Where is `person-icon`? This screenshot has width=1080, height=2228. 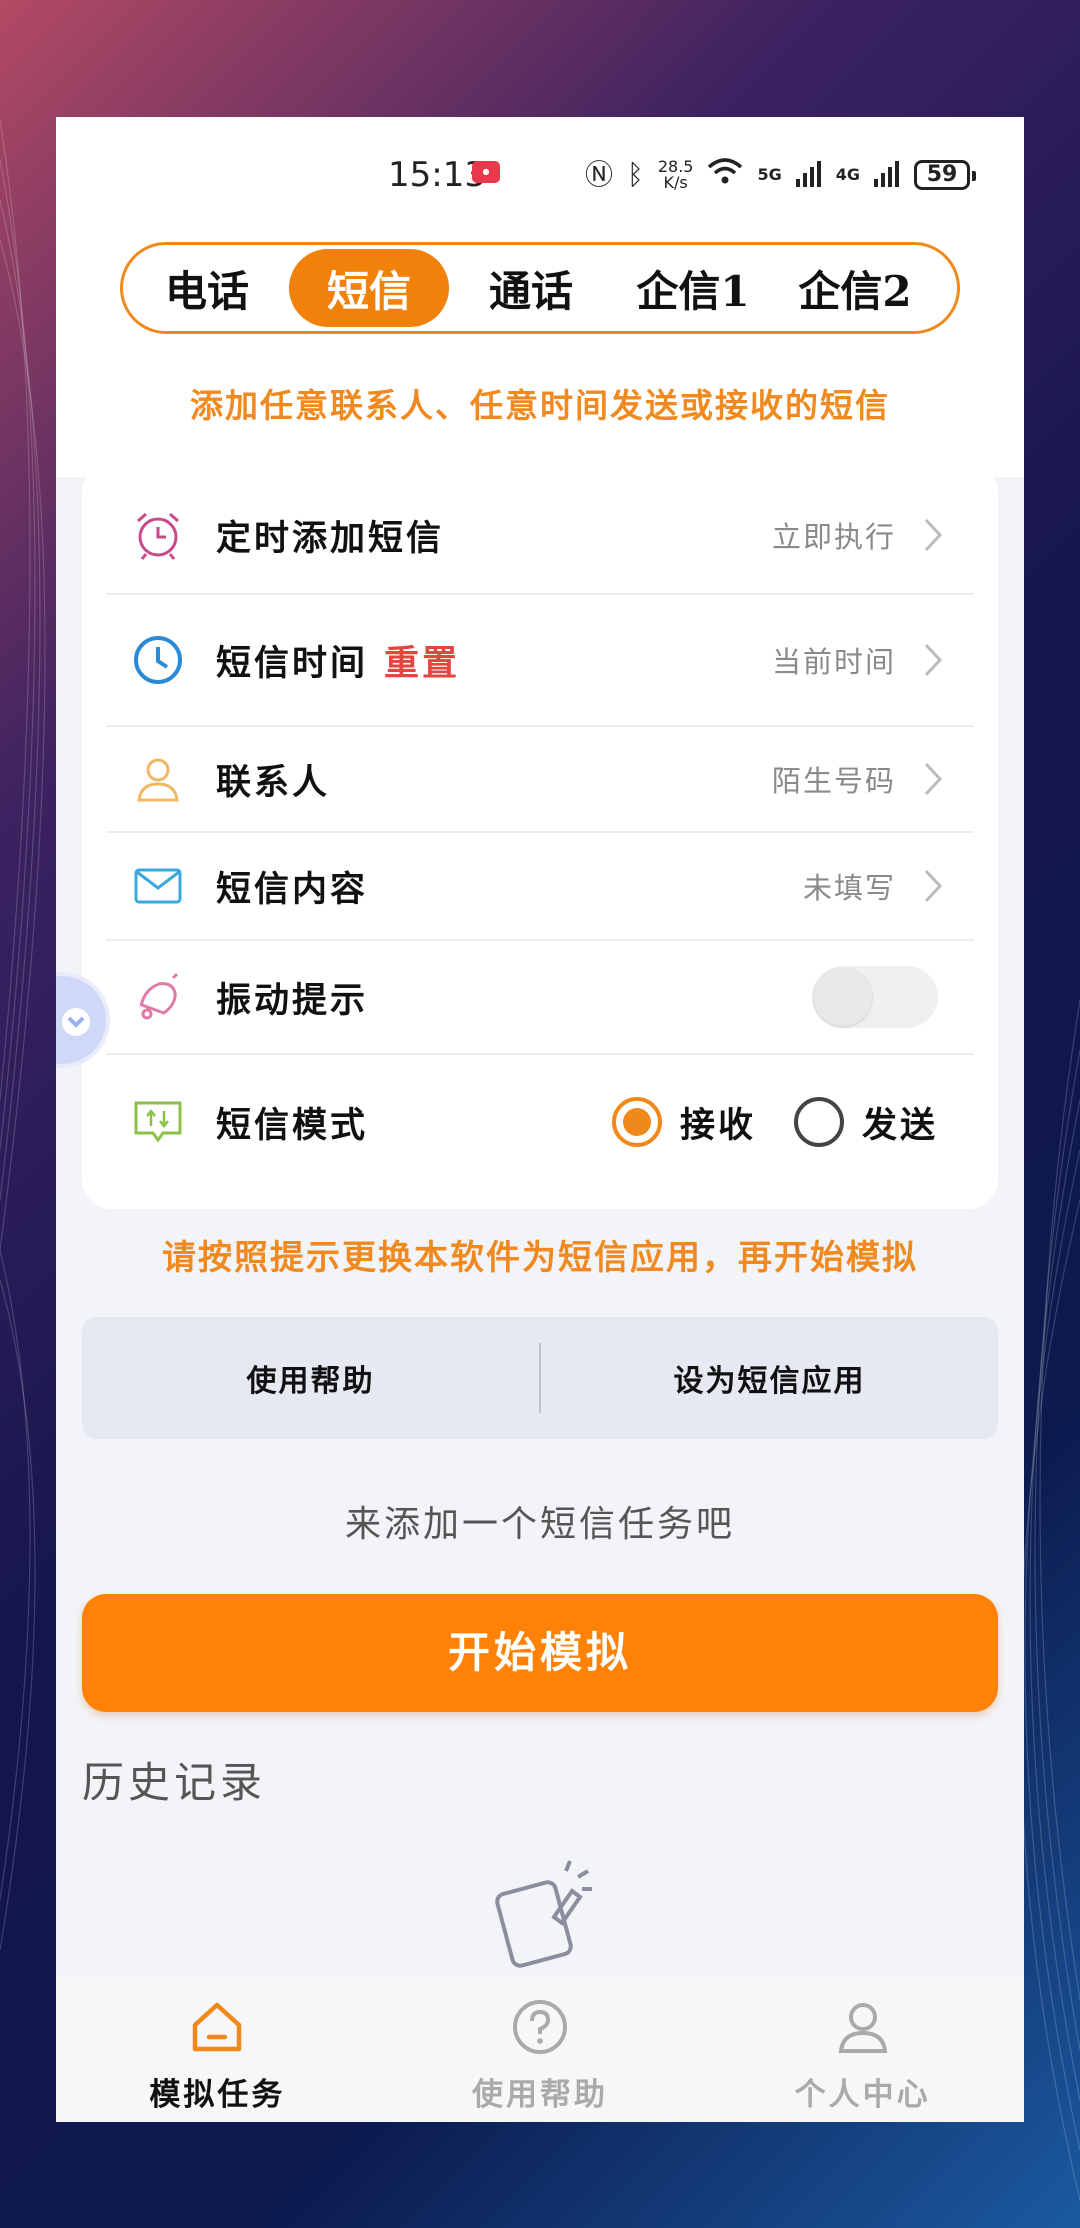
person-icon is located at coordinates (862, 2028).